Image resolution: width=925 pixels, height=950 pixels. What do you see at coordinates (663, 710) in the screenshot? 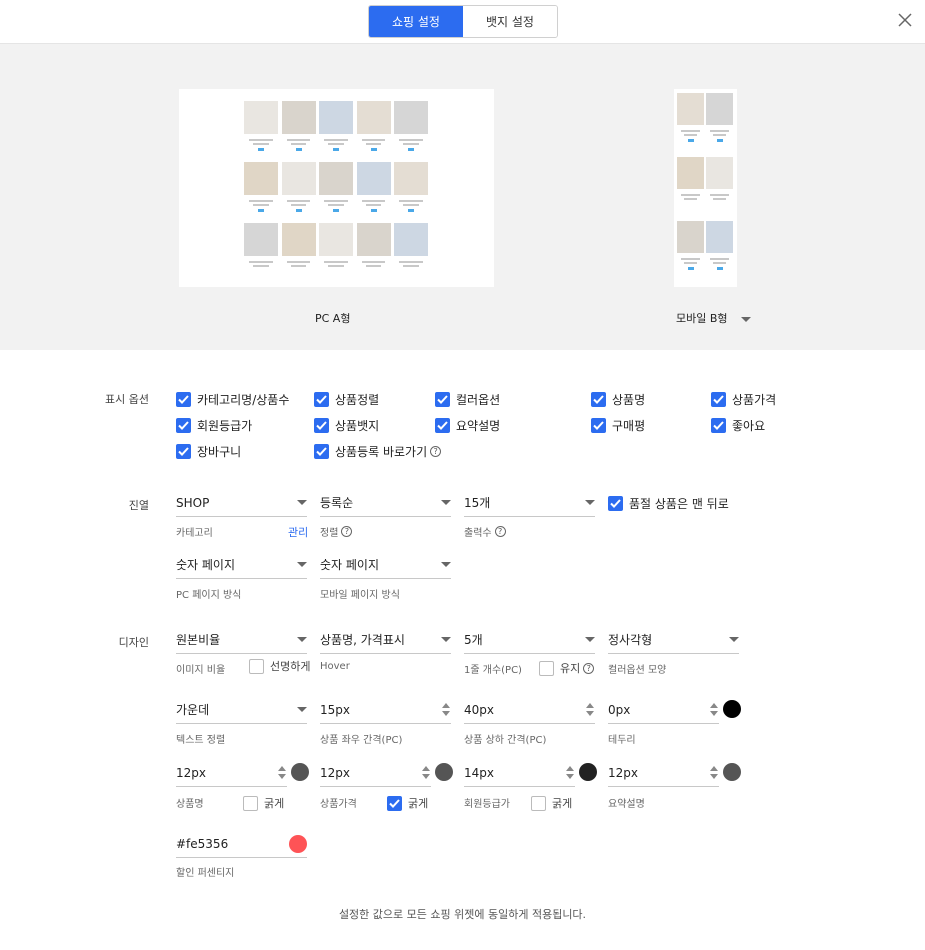
I see `border-width-input: 0px` at bounding box center [663, 710].